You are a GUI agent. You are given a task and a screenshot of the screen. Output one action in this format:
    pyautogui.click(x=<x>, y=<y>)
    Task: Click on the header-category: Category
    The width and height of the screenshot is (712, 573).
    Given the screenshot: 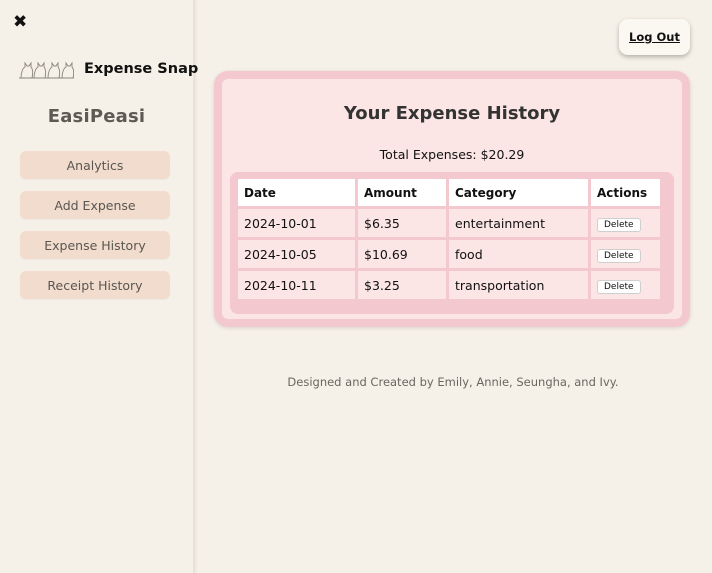 What is the action you would take?
    pyautogui.click(x=518, y=192)
    